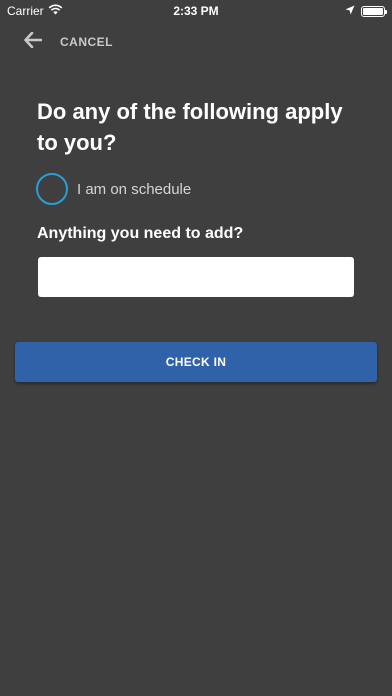 This screenshot has height=696, width=392. I want to click on option-on-schedule: I am on schedule, so click(113, 189).